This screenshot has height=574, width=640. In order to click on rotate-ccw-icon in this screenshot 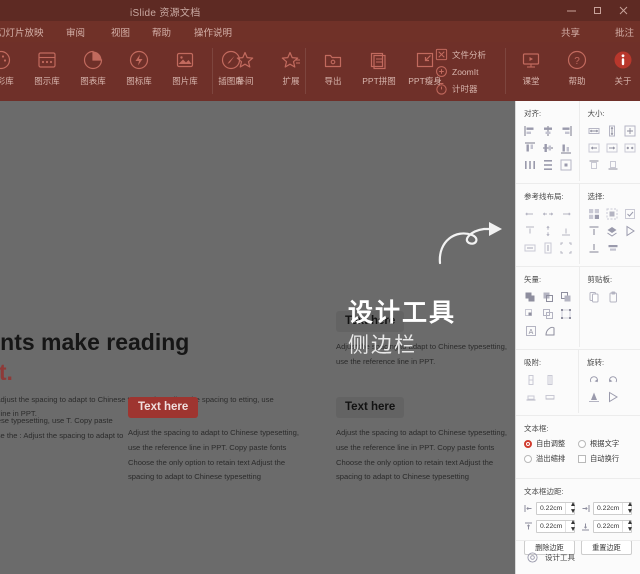, I will do `click(612, 379)`.